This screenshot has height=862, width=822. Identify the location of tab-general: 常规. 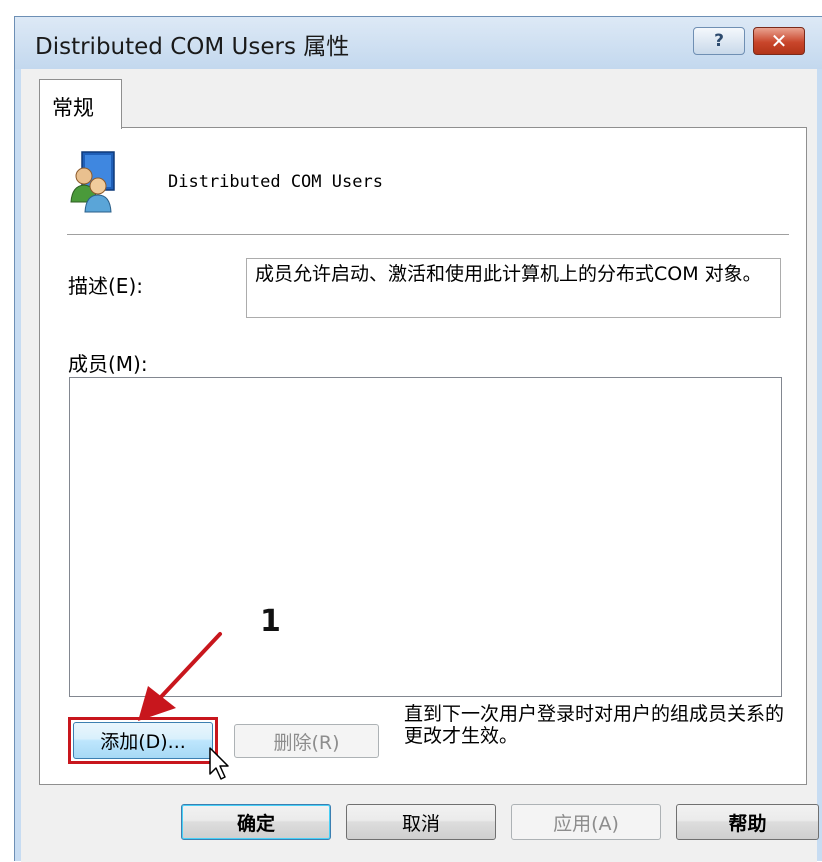
(80, 104).